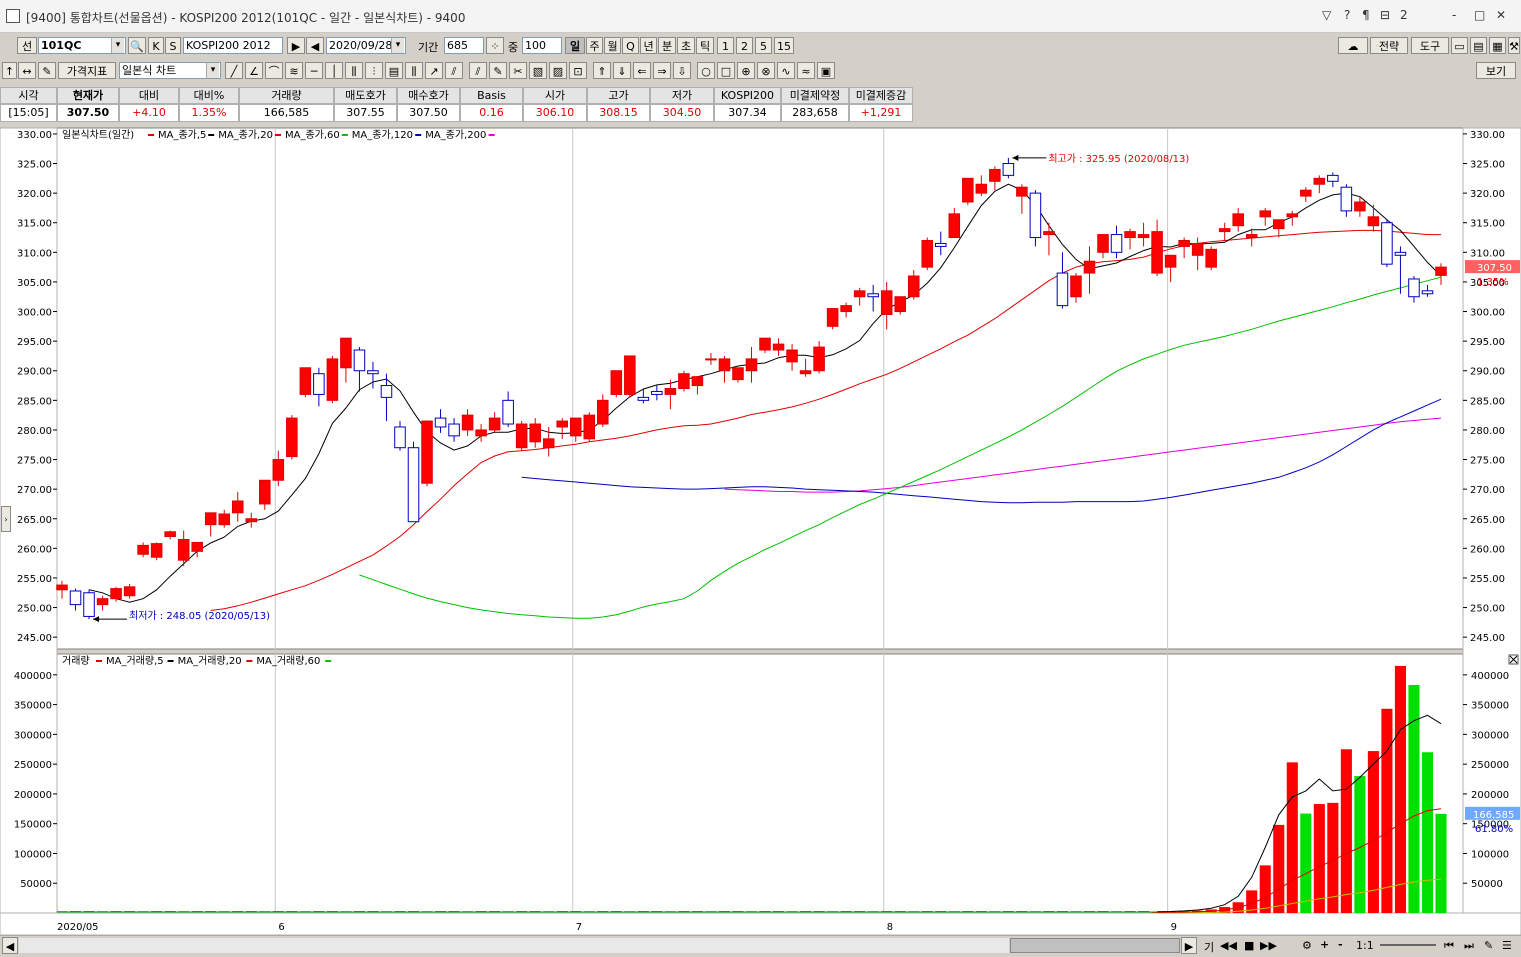 This screenshot has width=1521, height=957. What do you see at coordinates (706, 70) in the screenshot?
I see `draw-tool-icon: ○` at bounding box center [706, 70].